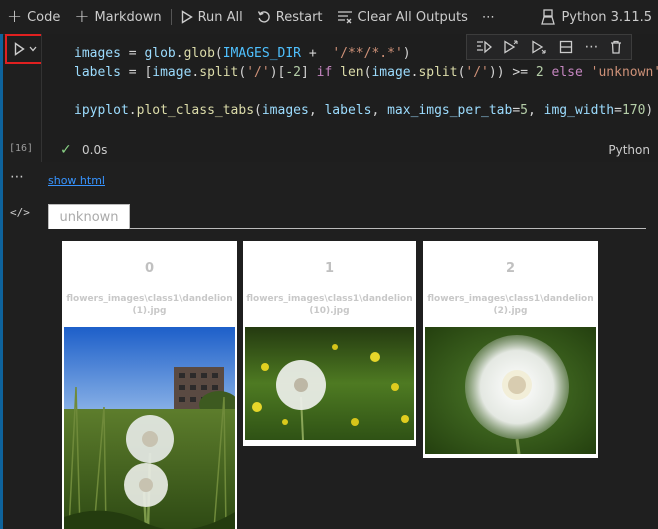 This screenshot has width=658, height=529. I want to click on code-token: = [, so click(136, 72).